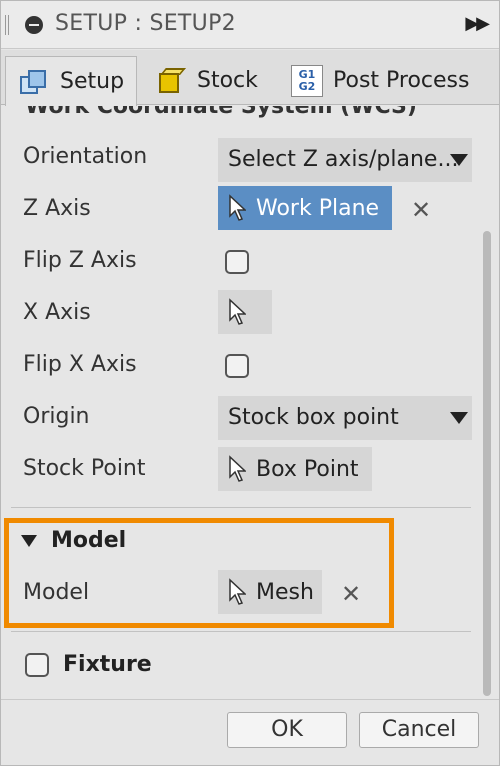 The height and width of the screenshot is (766, 500). What do you see at coordinates (221, 112) in the screenshot?
I see `wcs-section-header: Work Coordinate System (WCS)` at bounding box center [221, 112].